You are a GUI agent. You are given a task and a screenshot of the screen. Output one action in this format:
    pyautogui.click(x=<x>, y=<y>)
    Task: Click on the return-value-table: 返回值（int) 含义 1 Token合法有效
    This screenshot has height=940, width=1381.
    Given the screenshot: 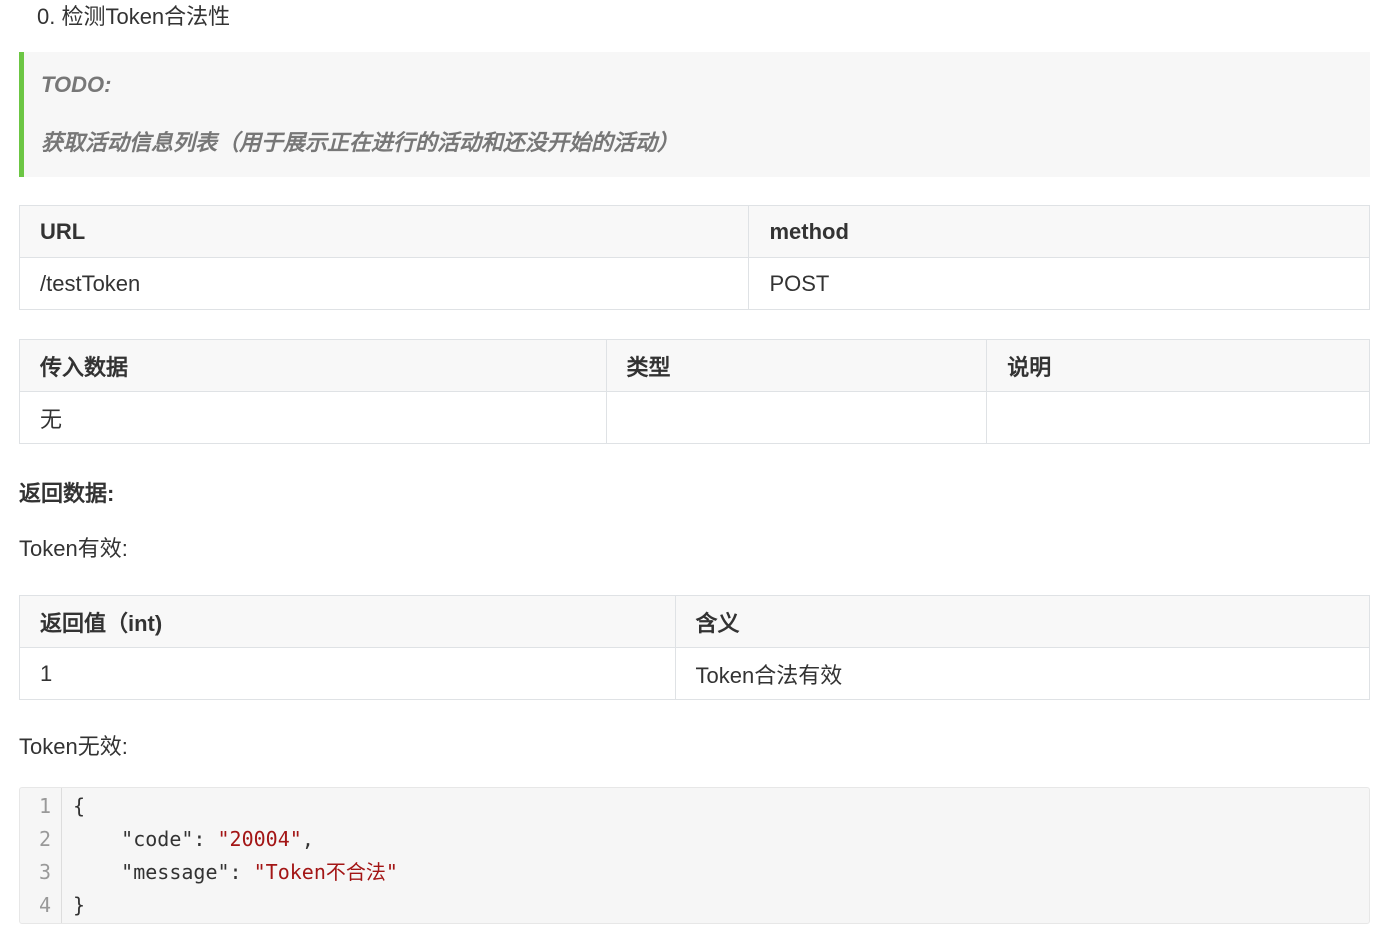 What is the action you would take?
    pyautogui.click(x=694, y=647)
    